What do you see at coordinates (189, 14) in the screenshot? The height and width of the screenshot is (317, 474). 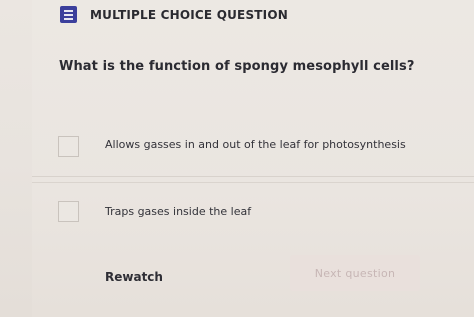 I see `question-type-label: MULTIPLE CHOICE QUESTION` at bounding box center [189, 14].